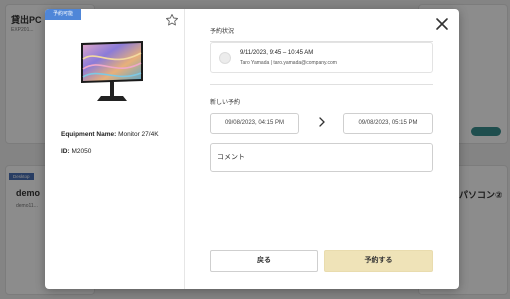 Image resolution: width=510 pixels, height=299 pixels. What do you see at coordinates (172, 20) in the screenshot?
I see `star-icon` at bounding box center [172, 20].